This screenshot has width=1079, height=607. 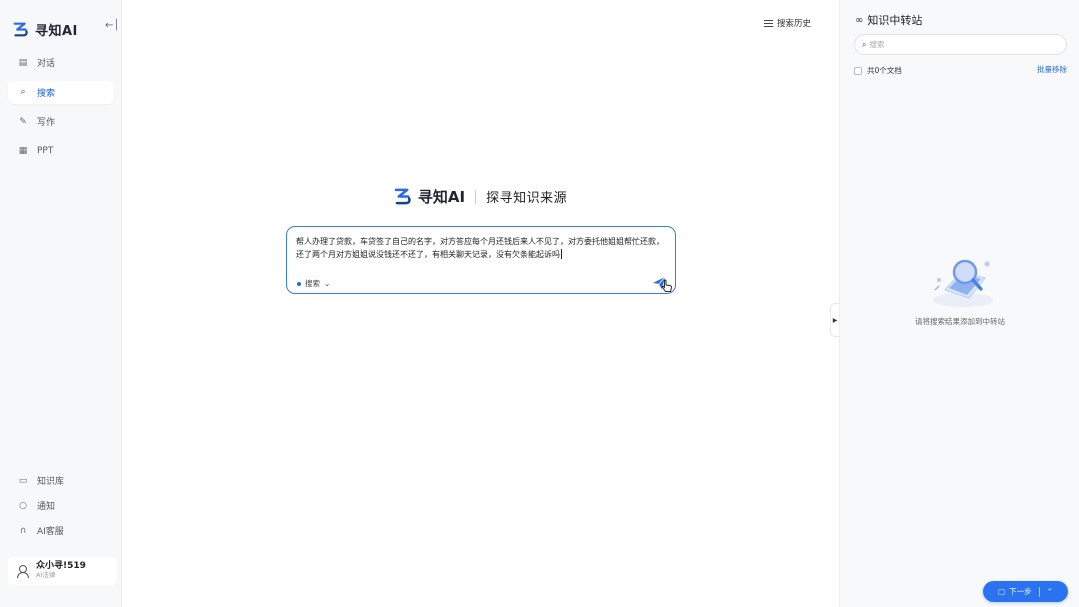 I want to click on search-history-label: 搜索历史, so click(x=793, y=24).